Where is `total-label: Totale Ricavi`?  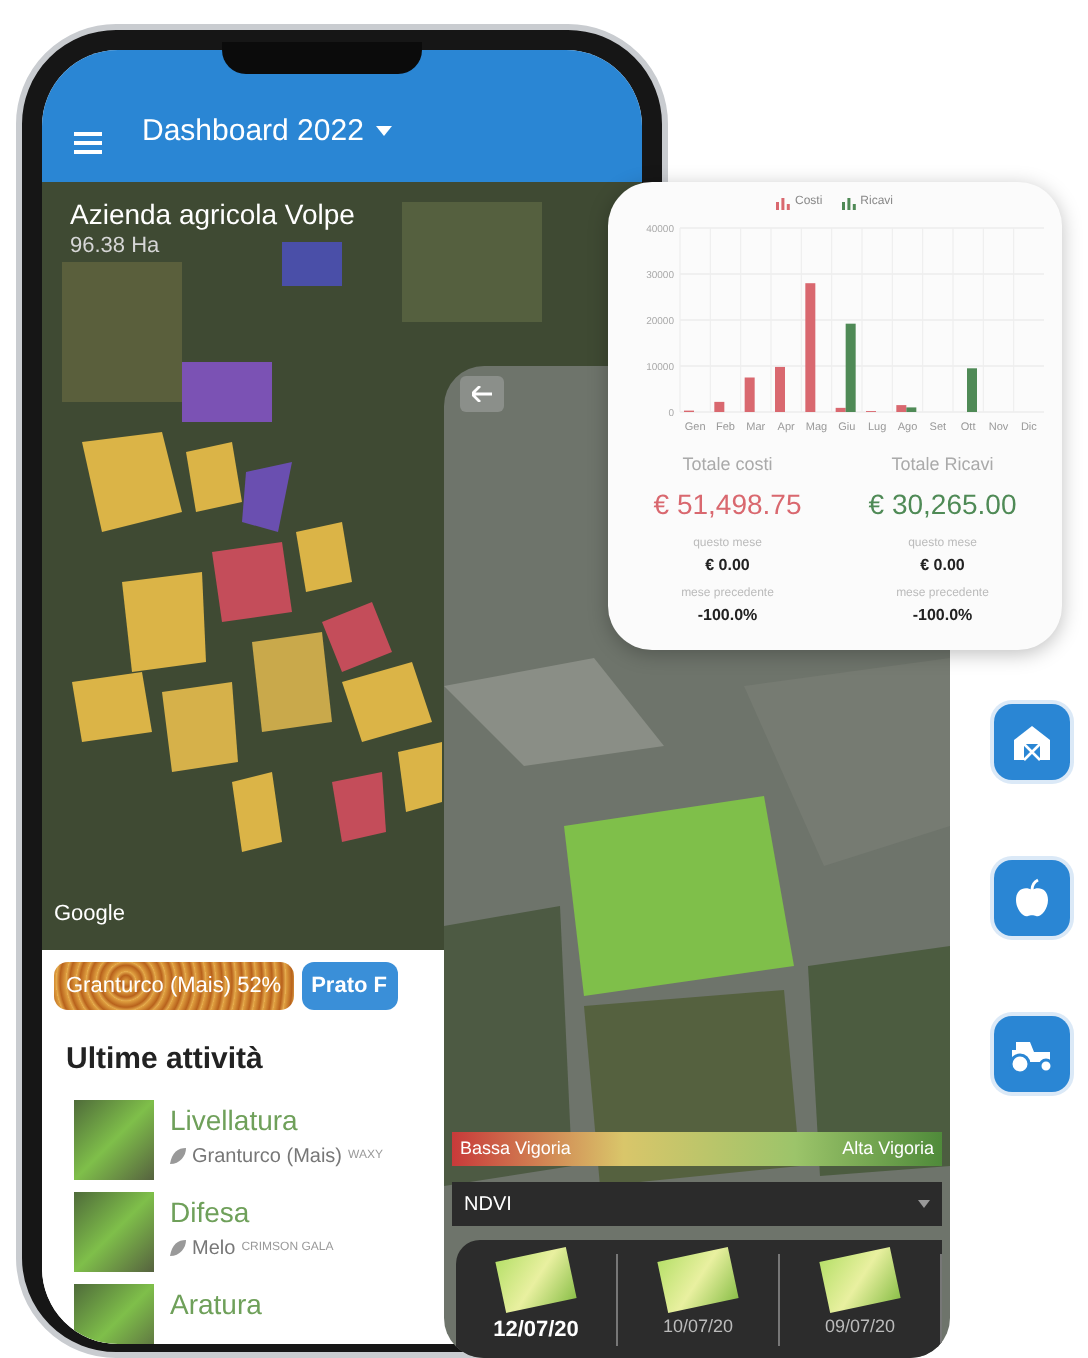 total-label: Totale Ricavi is located at coordinates (942, 465).